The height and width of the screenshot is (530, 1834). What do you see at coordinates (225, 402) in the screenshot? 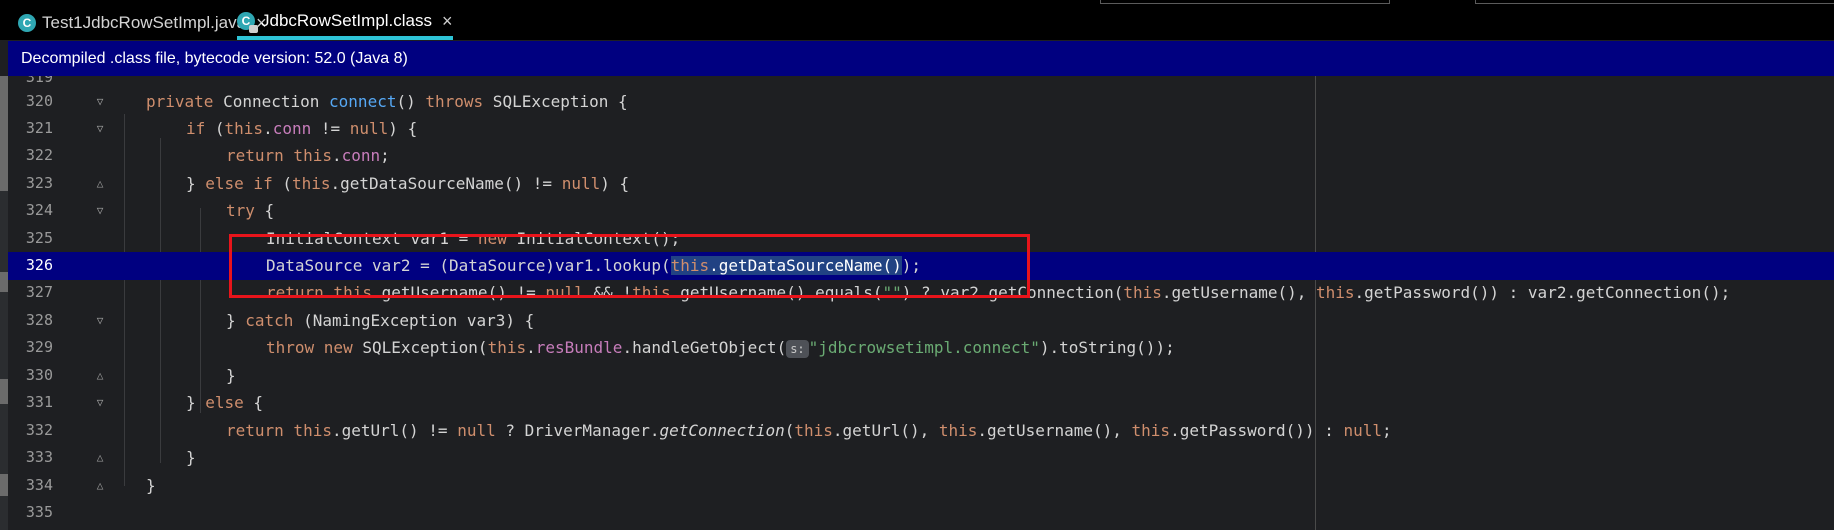
I see `code-text: } else {` at bounding box center [225, 402].